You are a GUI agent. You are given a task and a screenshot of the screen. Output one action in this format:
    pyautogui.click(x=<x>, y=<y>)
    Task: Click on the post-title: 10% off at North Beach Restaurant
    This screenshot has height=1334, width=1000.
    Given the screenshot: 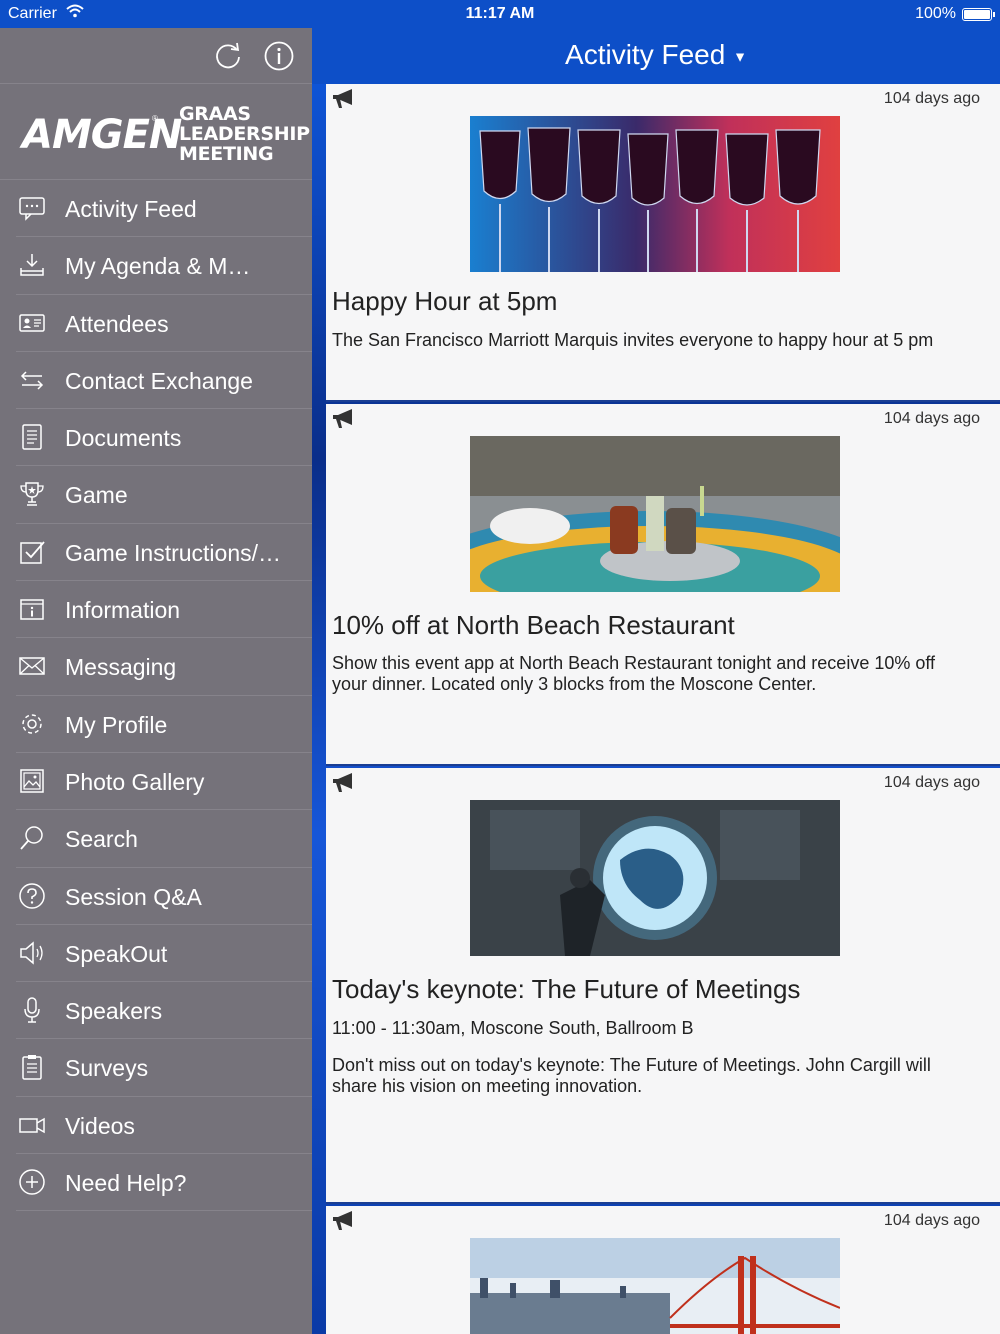 What is the action you would take?
    pyautogui.click(x=533, y=625)
    